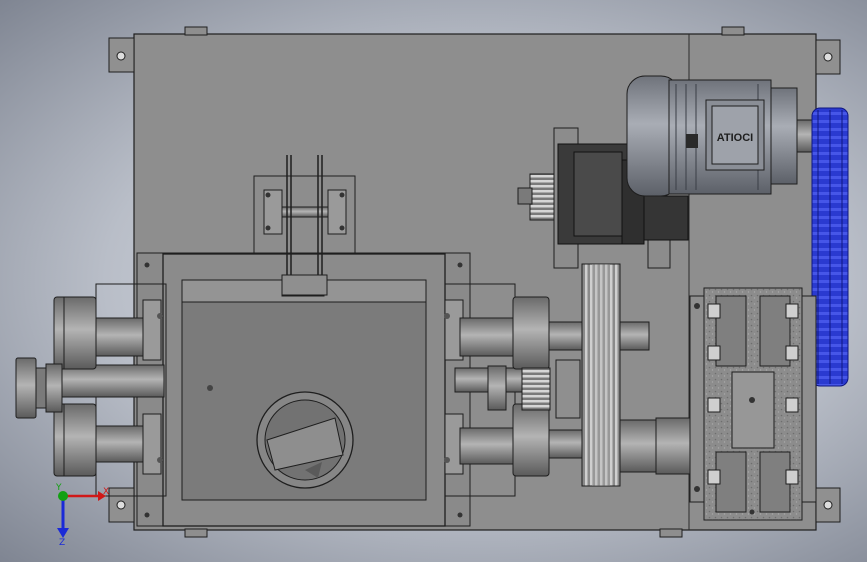 Image resolution: width=867 pixels, height=562 pixels. Describe the element at coordinates (536, 389) in the screenshot. I see `small-sprocket` at that location.